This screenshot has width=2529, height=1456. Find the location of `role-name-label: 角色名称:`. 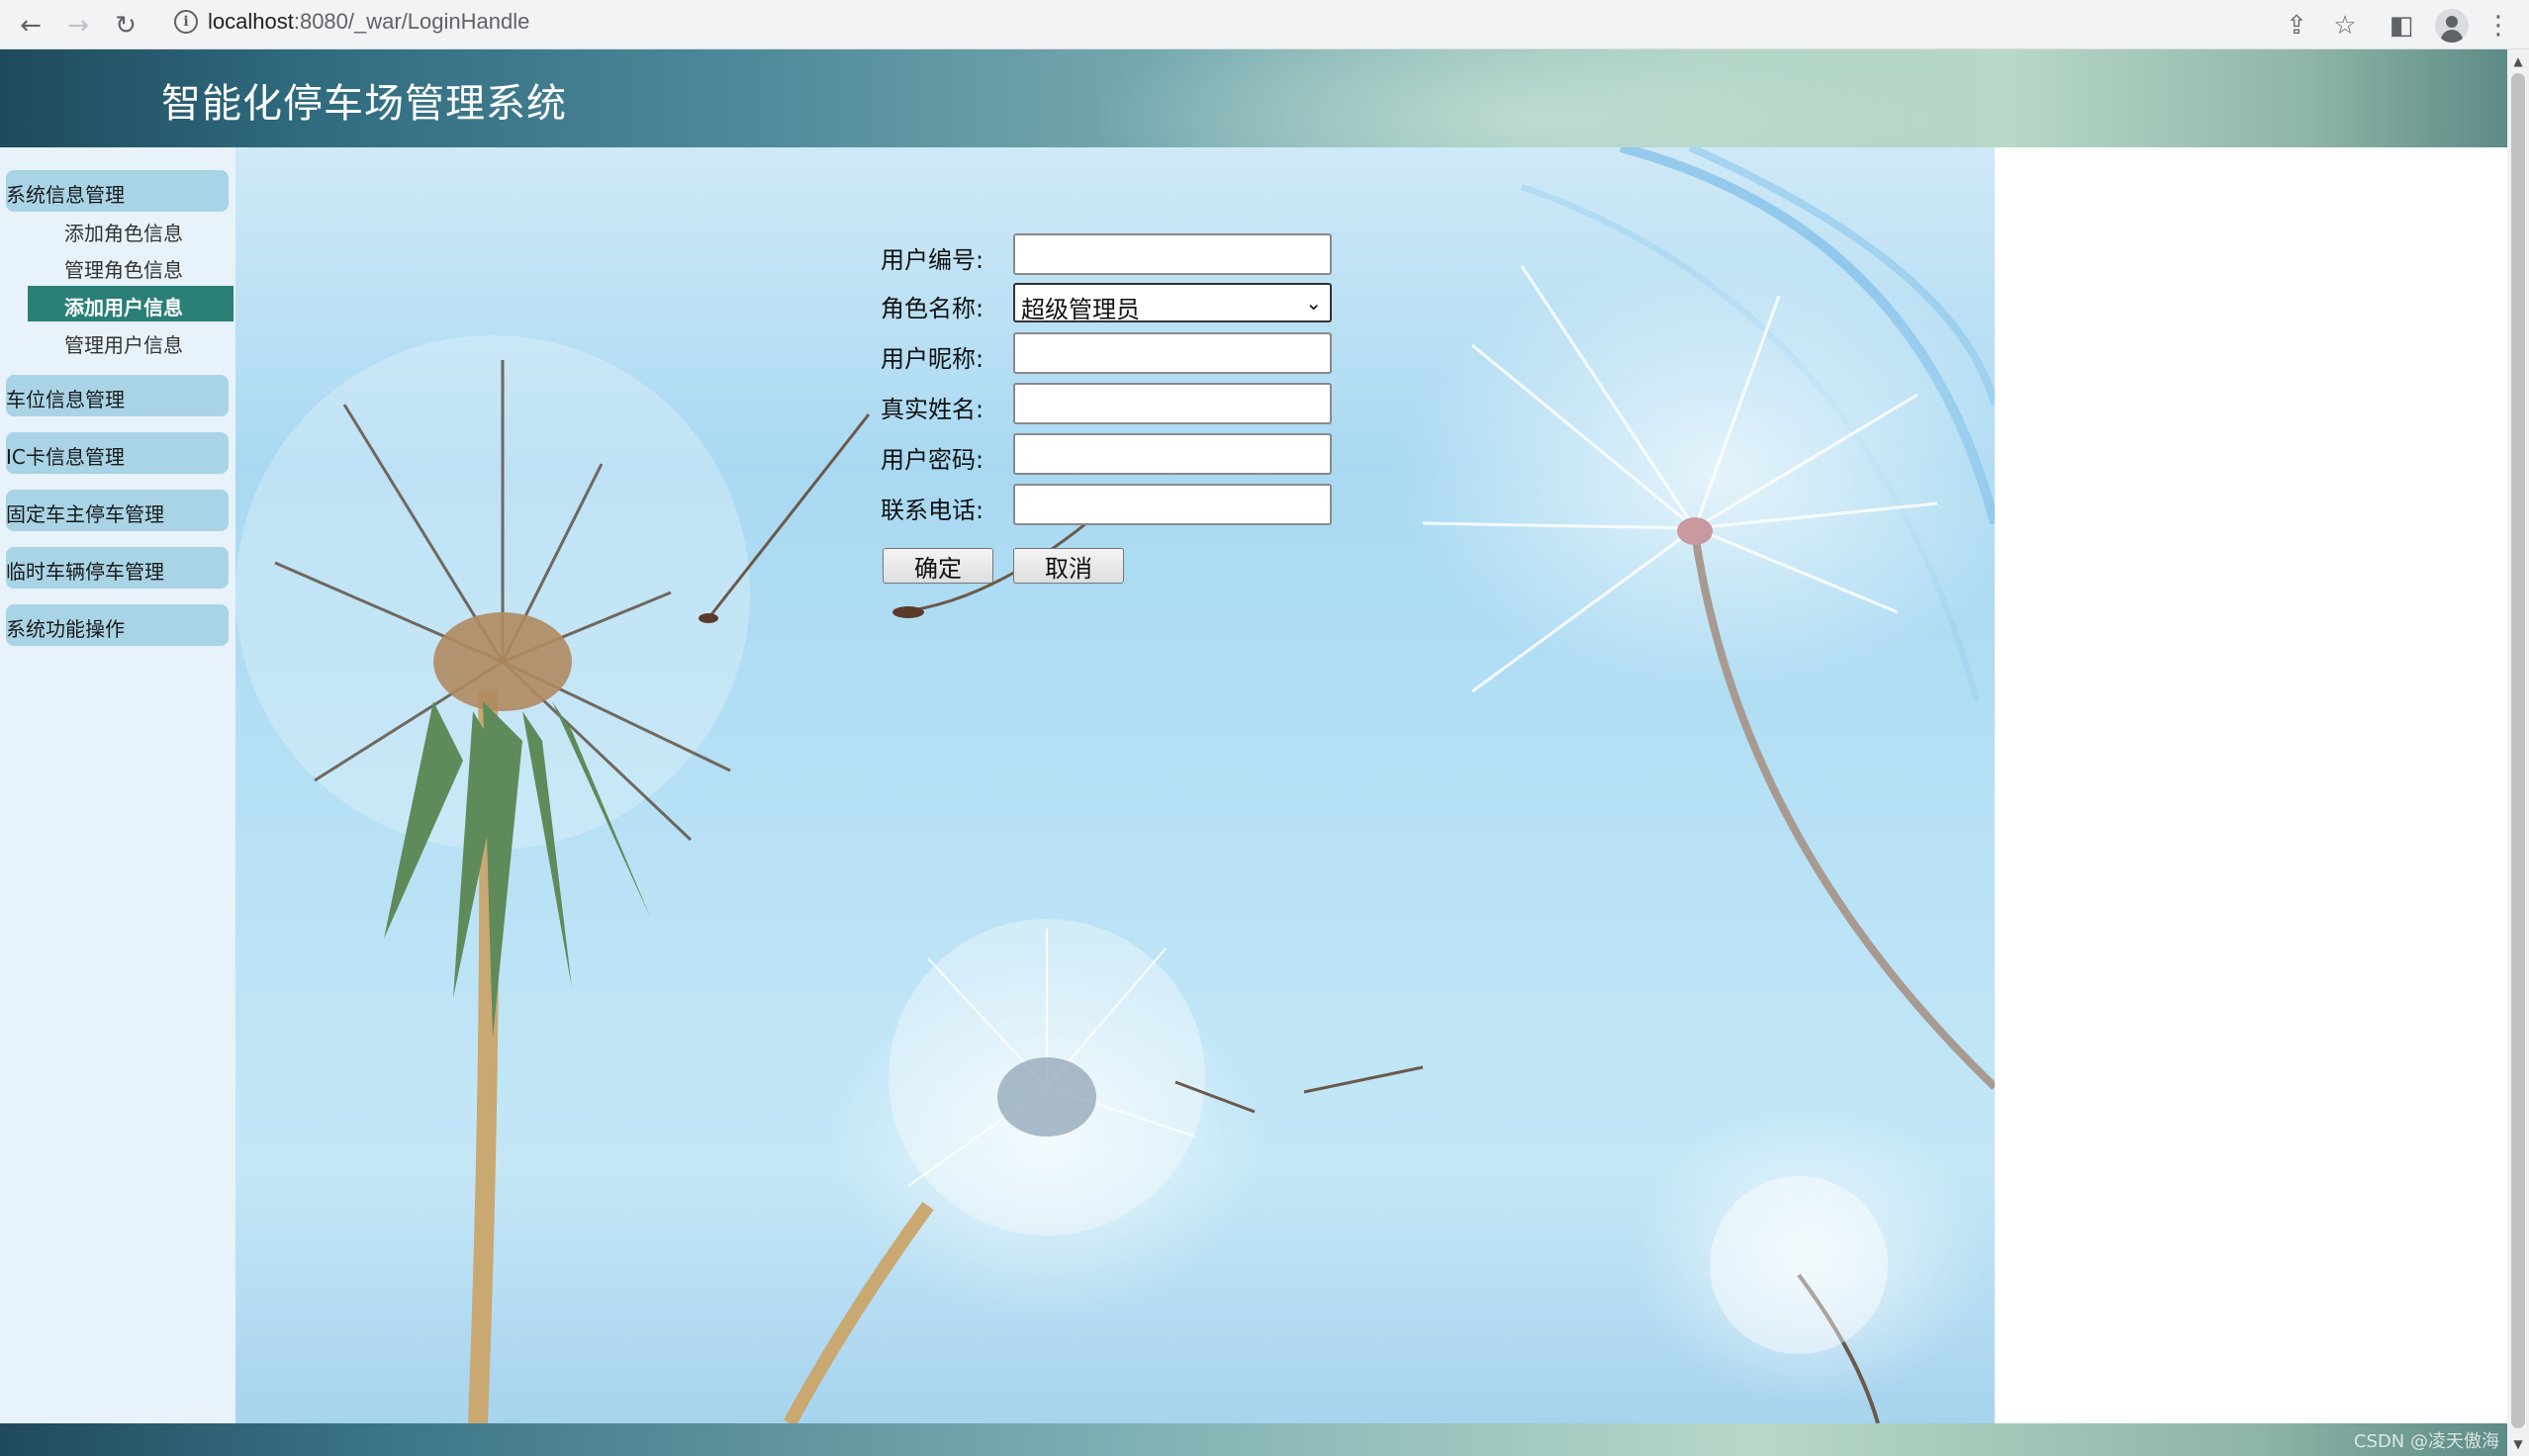

role-name-label: 角色名称: is located at coordinates (933, 308).